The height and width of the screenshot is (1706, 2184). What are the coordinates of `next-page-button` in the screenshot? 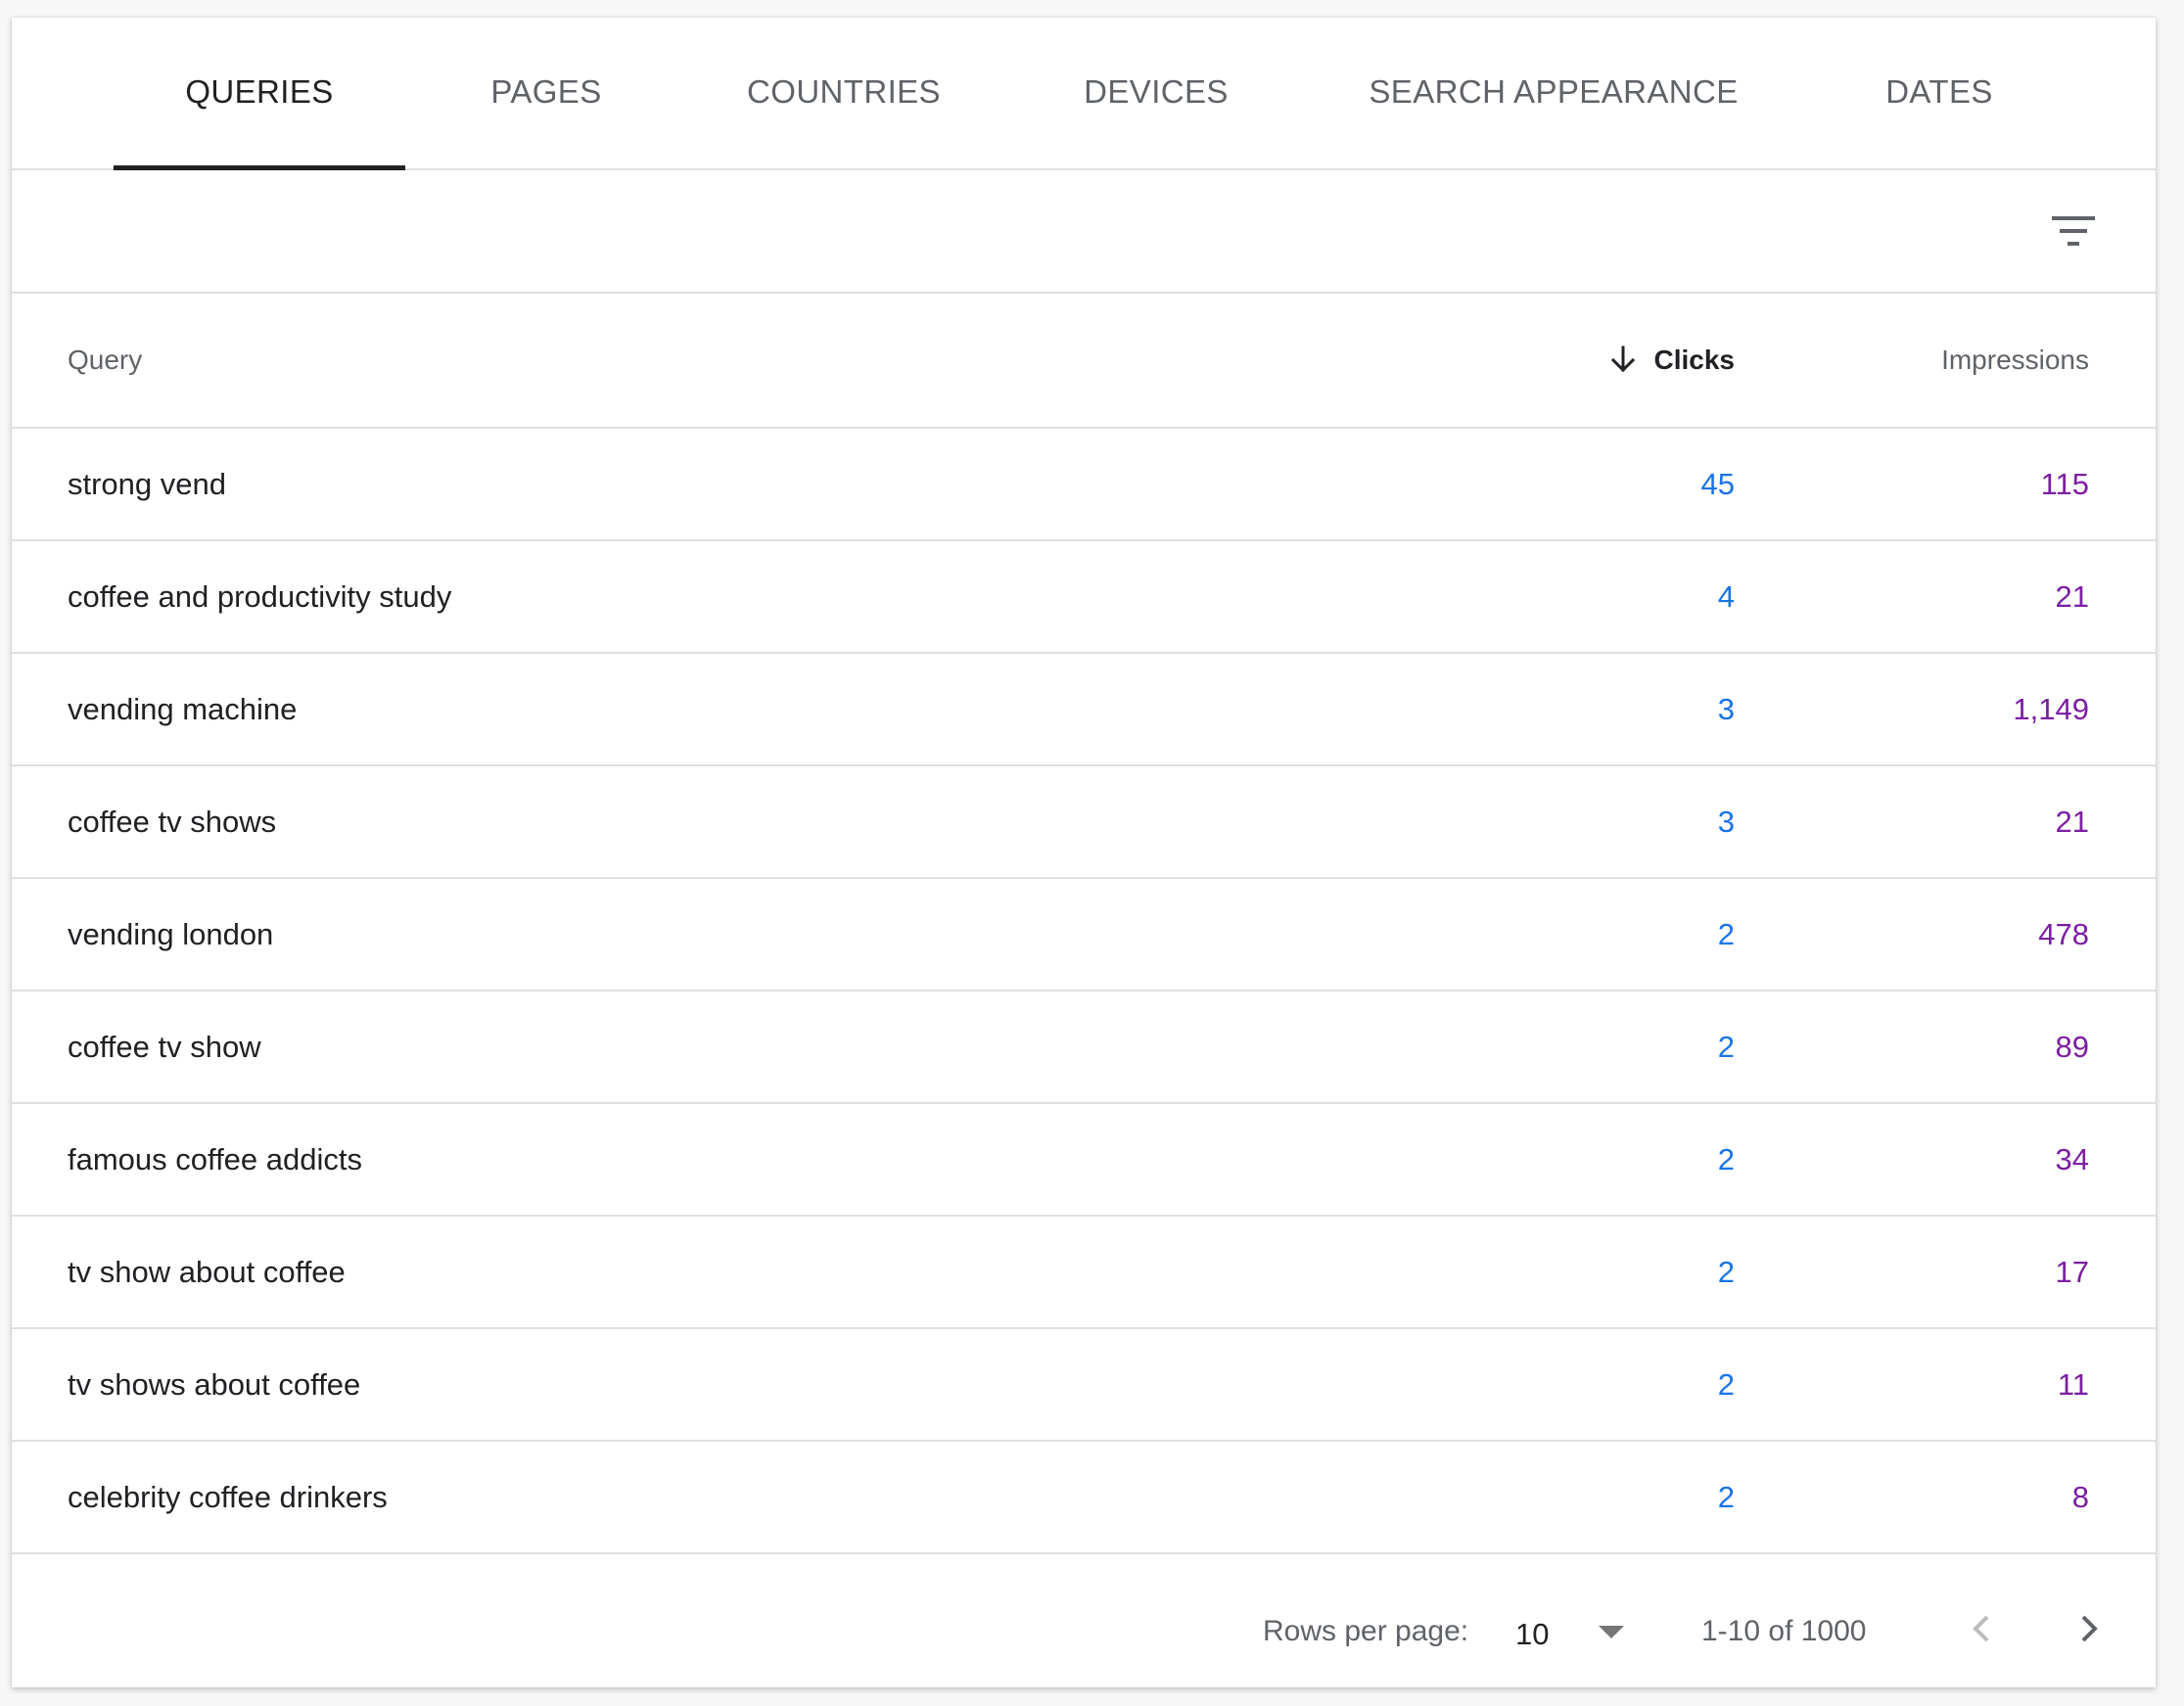 It's located at (2088, 1628).